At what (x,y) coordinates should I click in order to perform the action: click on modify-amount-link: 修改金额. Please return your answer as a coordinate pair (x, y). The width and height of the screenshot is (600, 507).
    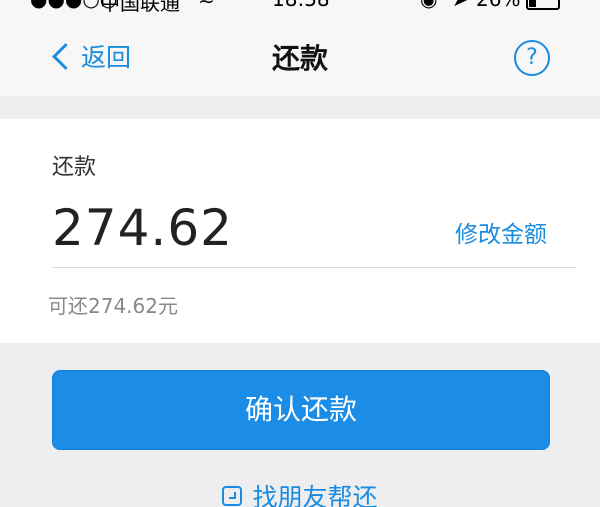
    Looking at the image, I should click on (501, 232).